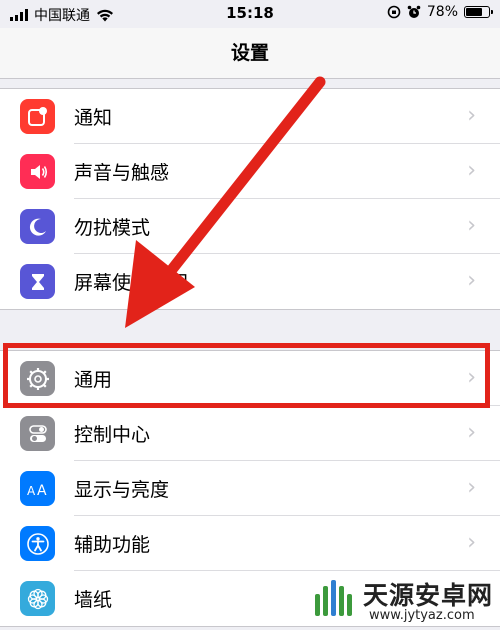  Describe the element at coordinates (93, 600) in the screenshot. I see `row-label: 墙纸` at that location.